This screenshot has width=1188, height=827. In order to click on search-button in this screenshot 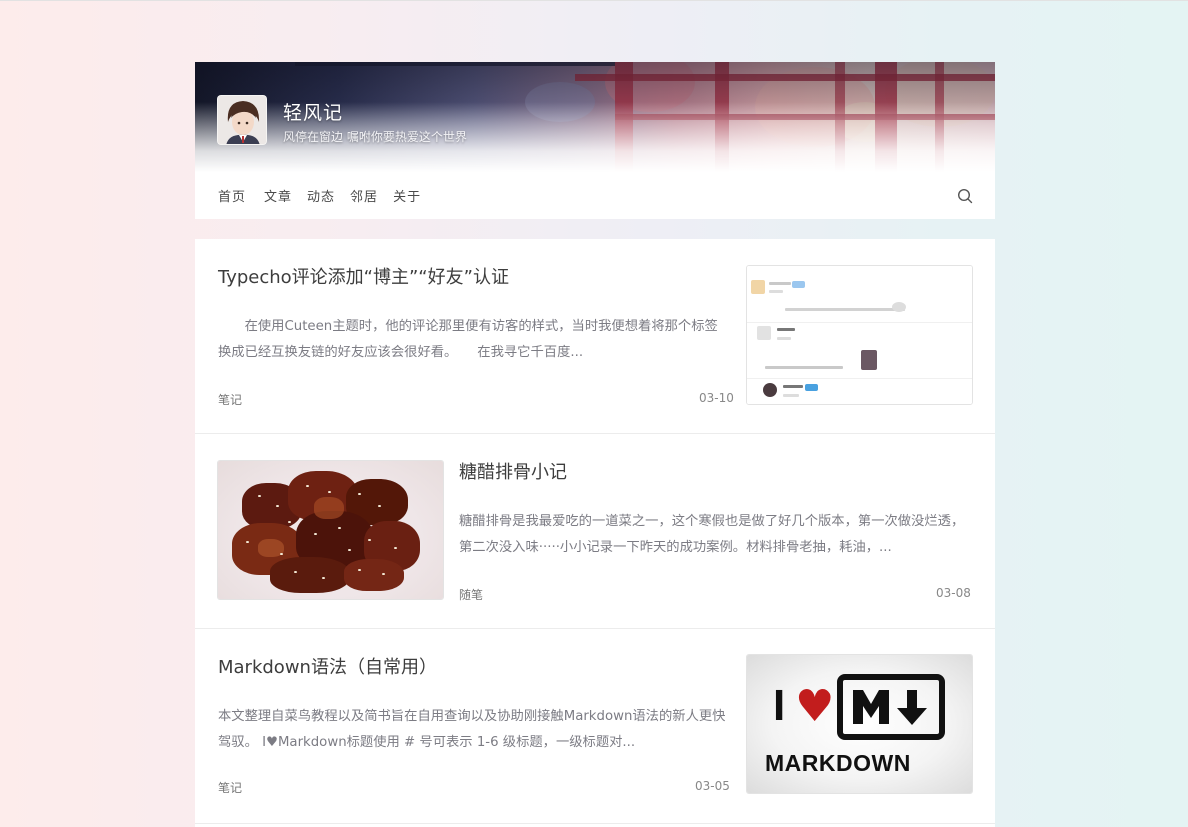, I will do `click(965, 196)`.